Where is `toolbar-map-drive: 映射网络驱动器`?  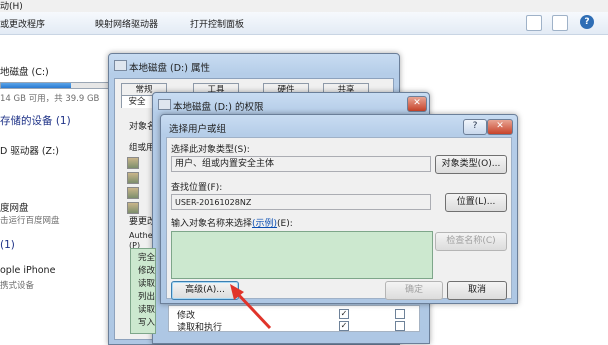
toolbar-map-drive: 映射网络驱动器 is located at coordinates (126, 23).